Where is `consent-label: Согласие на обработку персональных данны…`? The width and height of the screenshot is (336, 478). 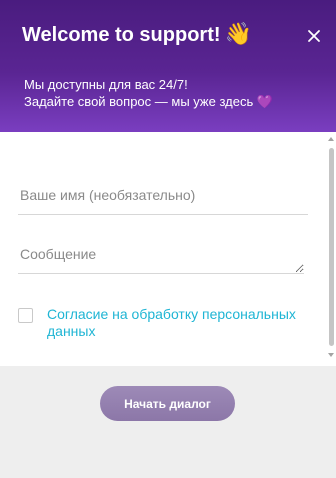 consent-label: Согласие на обработку персональных данны… is located at coordinates (182, 323).